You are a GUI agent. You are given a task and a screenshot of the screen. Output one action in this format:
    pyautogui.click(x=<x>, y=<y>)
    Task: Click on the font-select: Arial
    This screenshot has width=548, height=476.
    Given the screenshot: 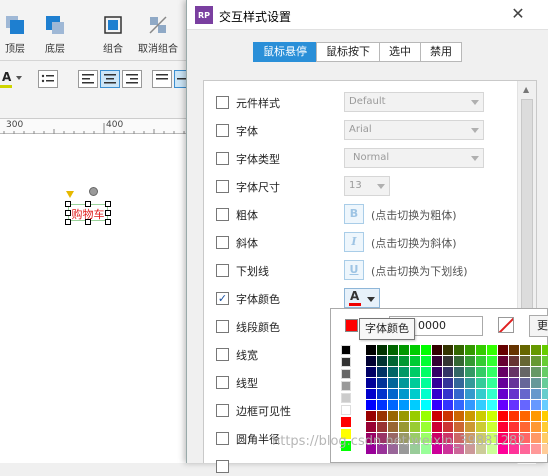 What is the action you would take?
    pyautogui.click(x=414, y=130)
    